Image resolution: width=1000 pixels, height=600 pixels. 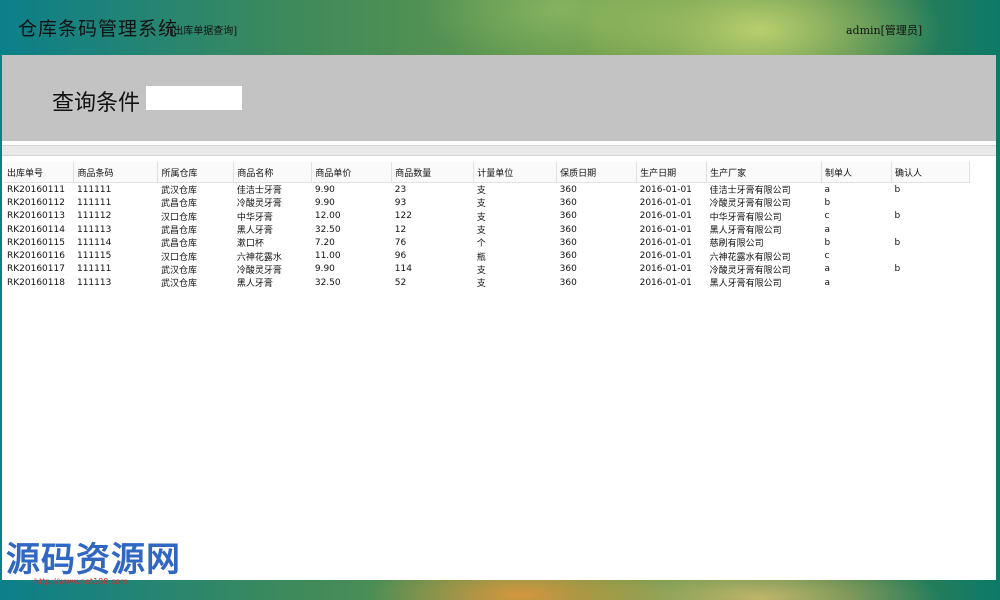 What do you see at coordinates (36, 216) in the screenshot?
I see `table-cell: RK20160113` at bounding box center [36, 216].